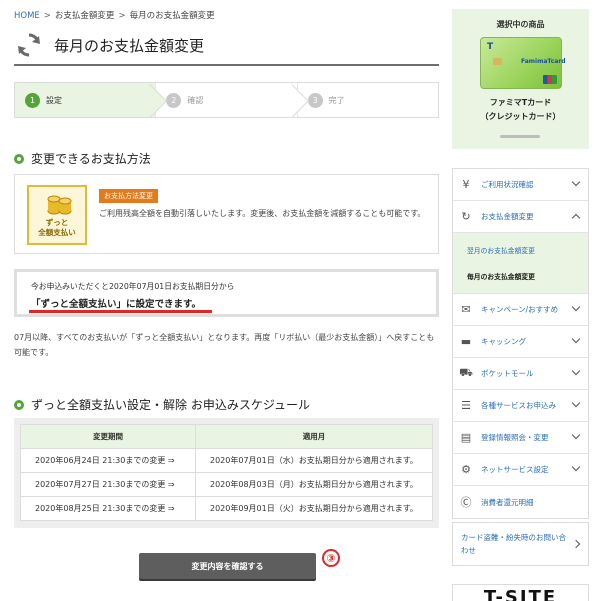 The image size is (600, 601). Describe the element at coordinates (550, 79) in the screenshot. I see `jcb-logo-icon` at that location.